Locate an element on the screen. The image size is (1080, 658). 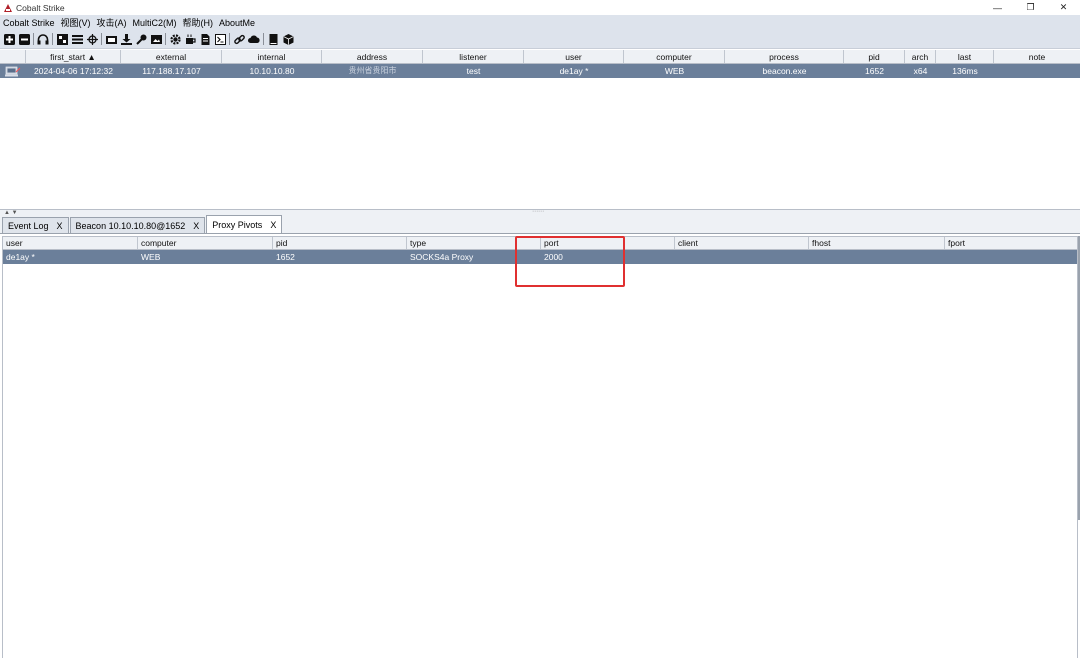
col-external: external is located at coordinates (171, 56).